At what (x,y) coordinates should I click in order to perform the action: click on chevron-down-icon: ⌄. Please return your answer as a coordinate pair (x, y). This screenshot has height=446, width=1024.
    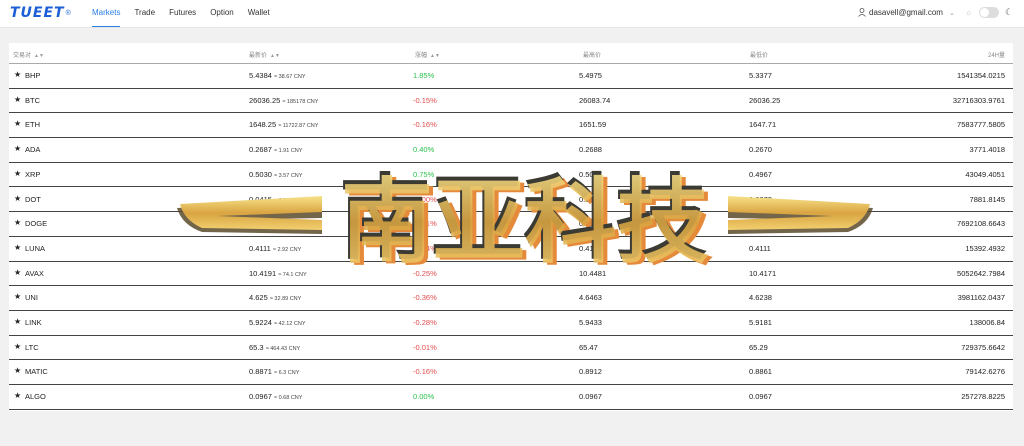
    Looking at the image, I should click on (951, 13).